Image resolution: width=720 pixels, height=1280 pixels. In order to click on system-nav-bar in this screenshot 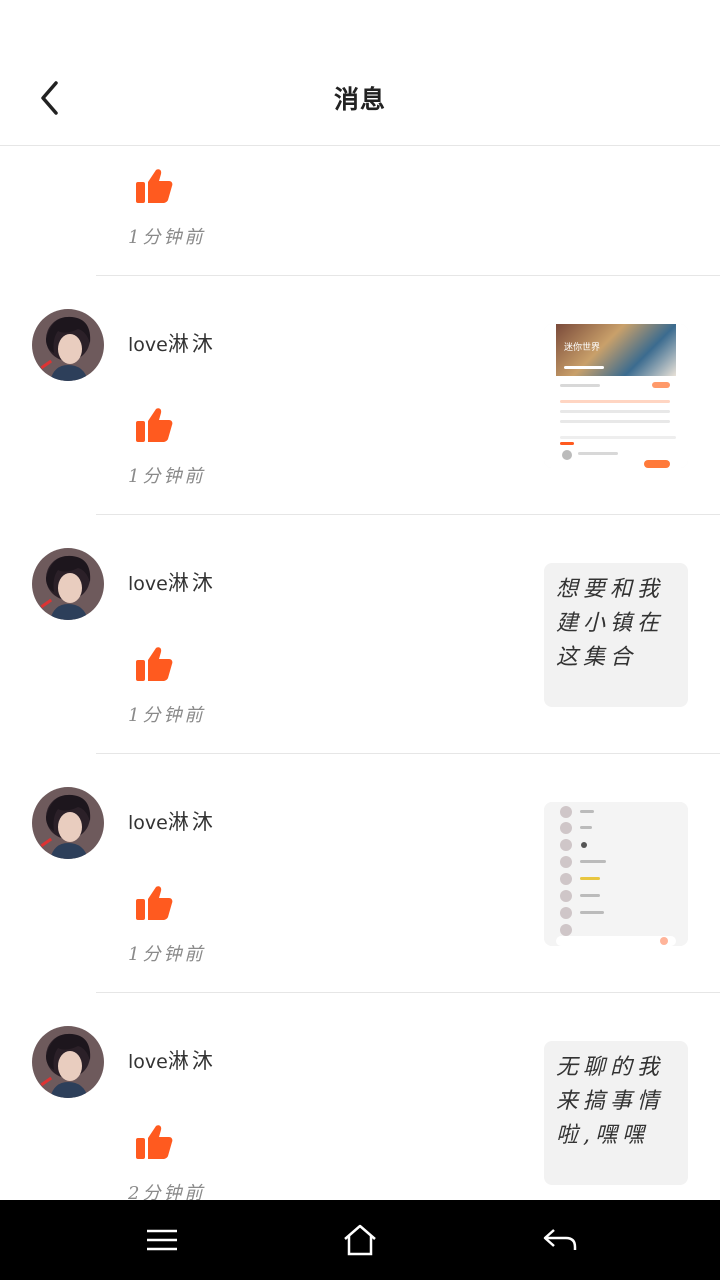, I will do `click(360, 1240)`.